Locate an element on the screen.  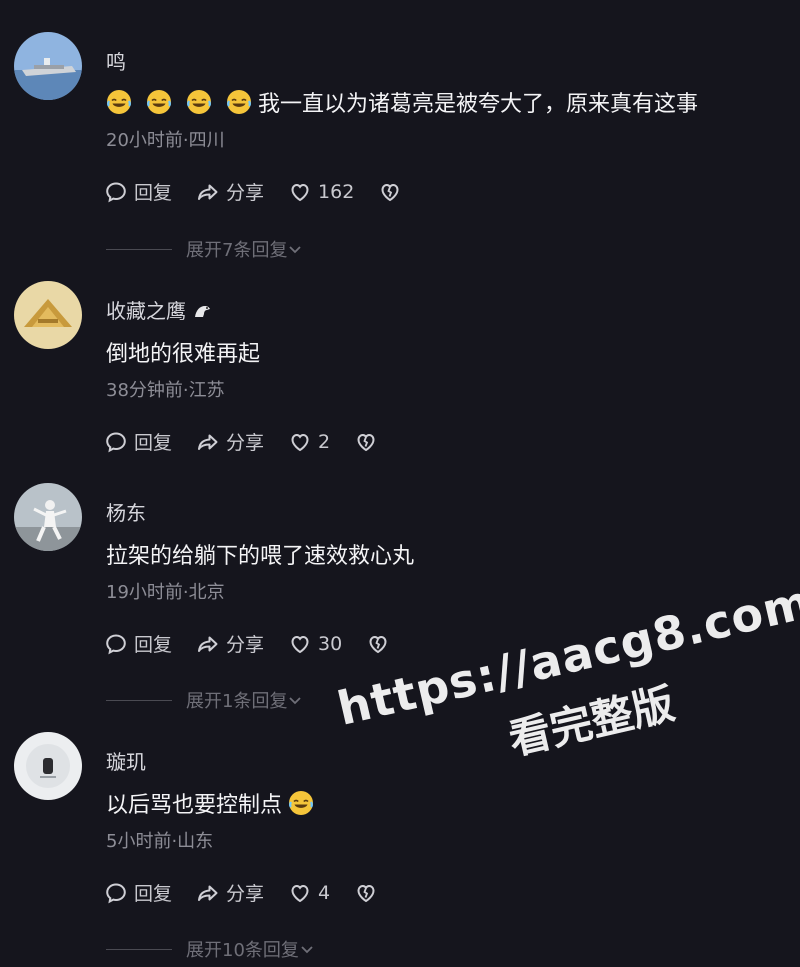
watermark-caption: 看完整版 is located at coordinates (592, 721).